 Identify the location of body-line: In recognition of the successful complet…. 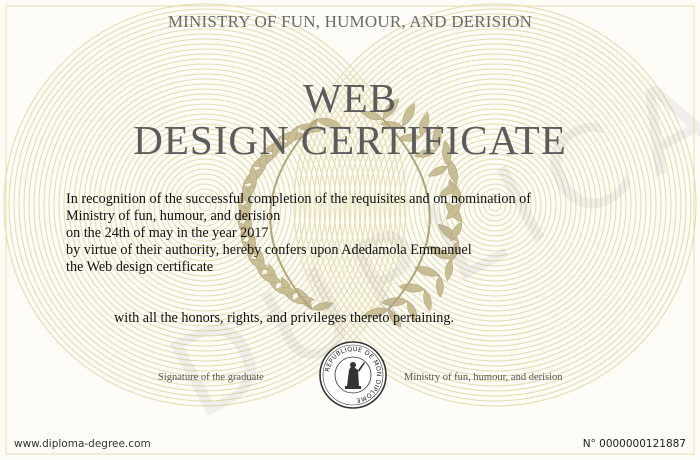
(298, 199).